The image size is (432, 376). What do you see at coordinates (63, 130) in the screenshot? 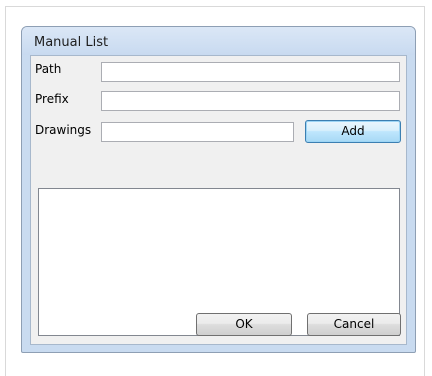
I see `drawings-label: Drawings` at bounding box center [63, 130].